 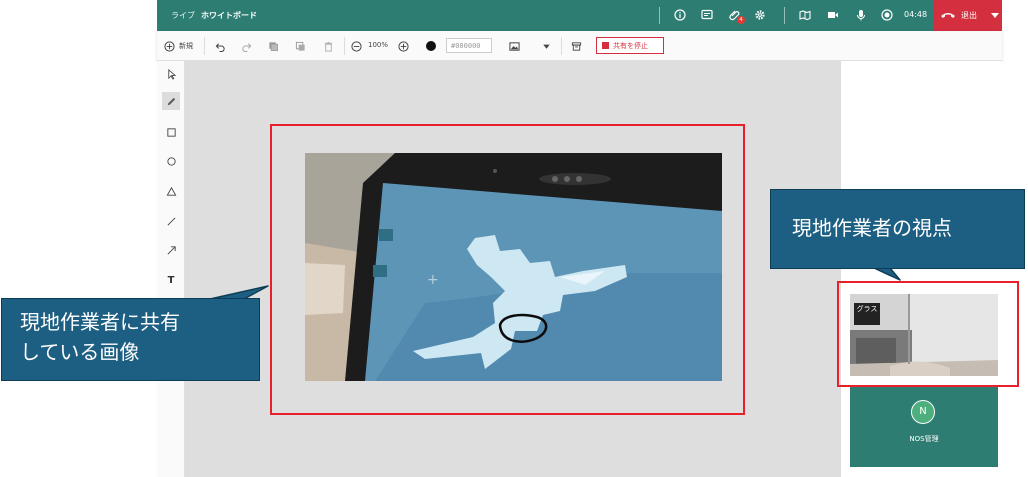 I want to click on whiteboard-tab: ホワイトボード, so click(x=229, y=15).